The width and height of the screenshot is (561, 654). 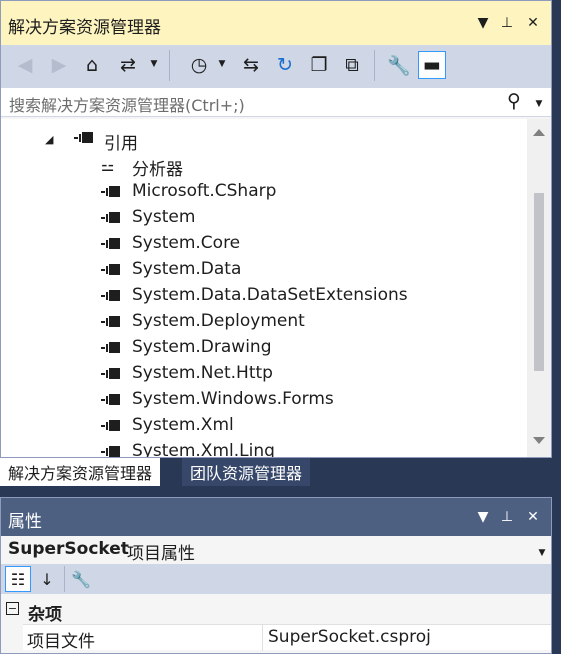 What do you see at coordinates (264, 218) in the screenshot?
I see `tree-node-reference: System` at bounding box center [264, 218].